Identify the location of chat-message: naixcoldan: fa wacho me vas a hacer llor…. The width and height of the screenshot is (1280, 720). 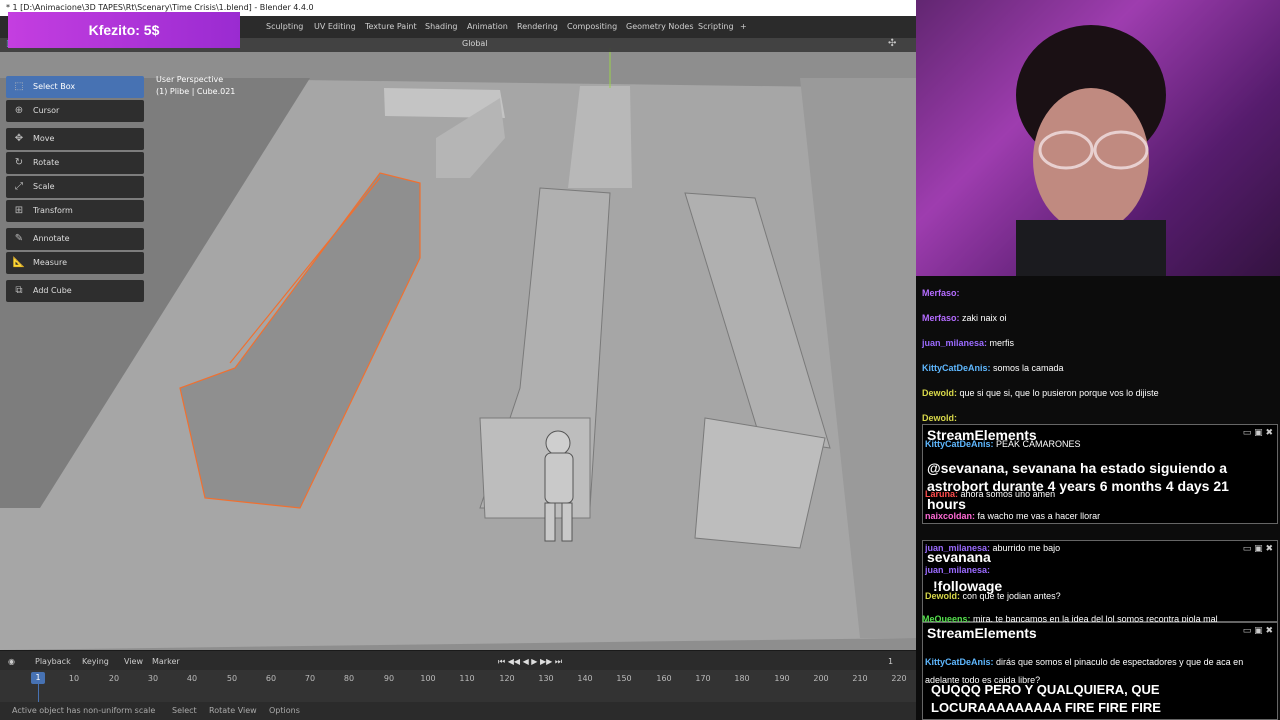
(1013, 516).